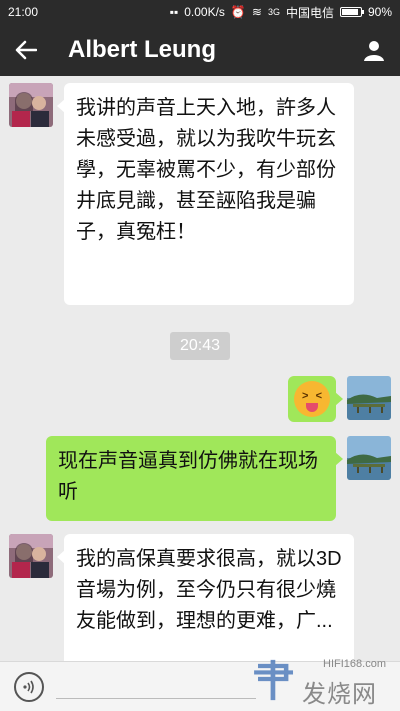 The width and height of the screenshot is (400, 711). Describe the element at coordinates (325, 675) in the screenshot. I see `watermark: ⺺ HIFI168.com 发烧网` at that location.